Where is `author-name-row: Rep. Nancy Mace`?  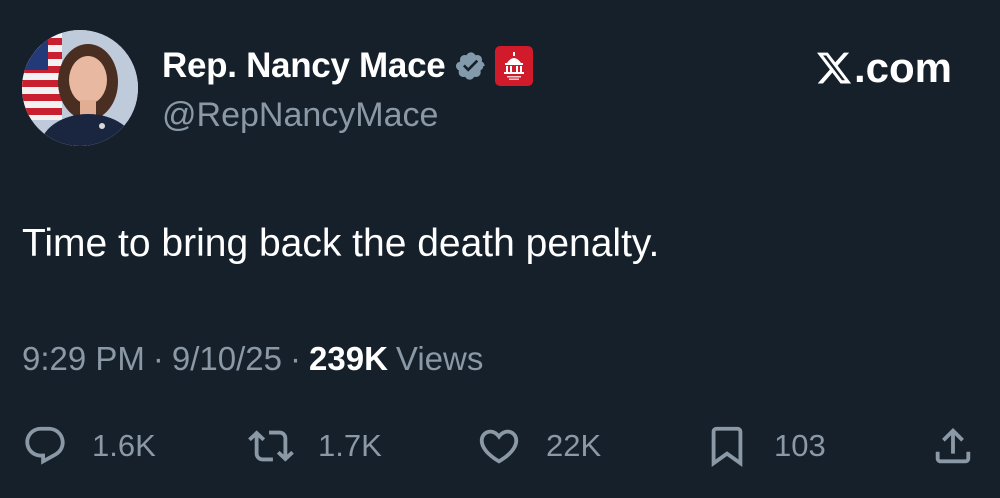
author-name-row: Rep. Nancy Mace is located at coordinates (348, 66).